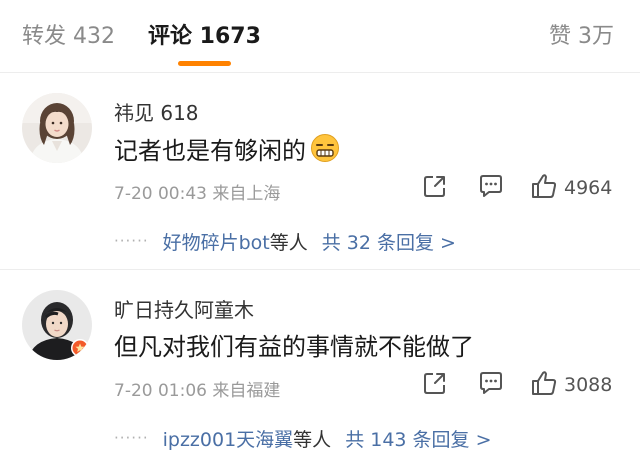  I want to click on repliers-name: ipzz001天海翼, so click(228, 438).